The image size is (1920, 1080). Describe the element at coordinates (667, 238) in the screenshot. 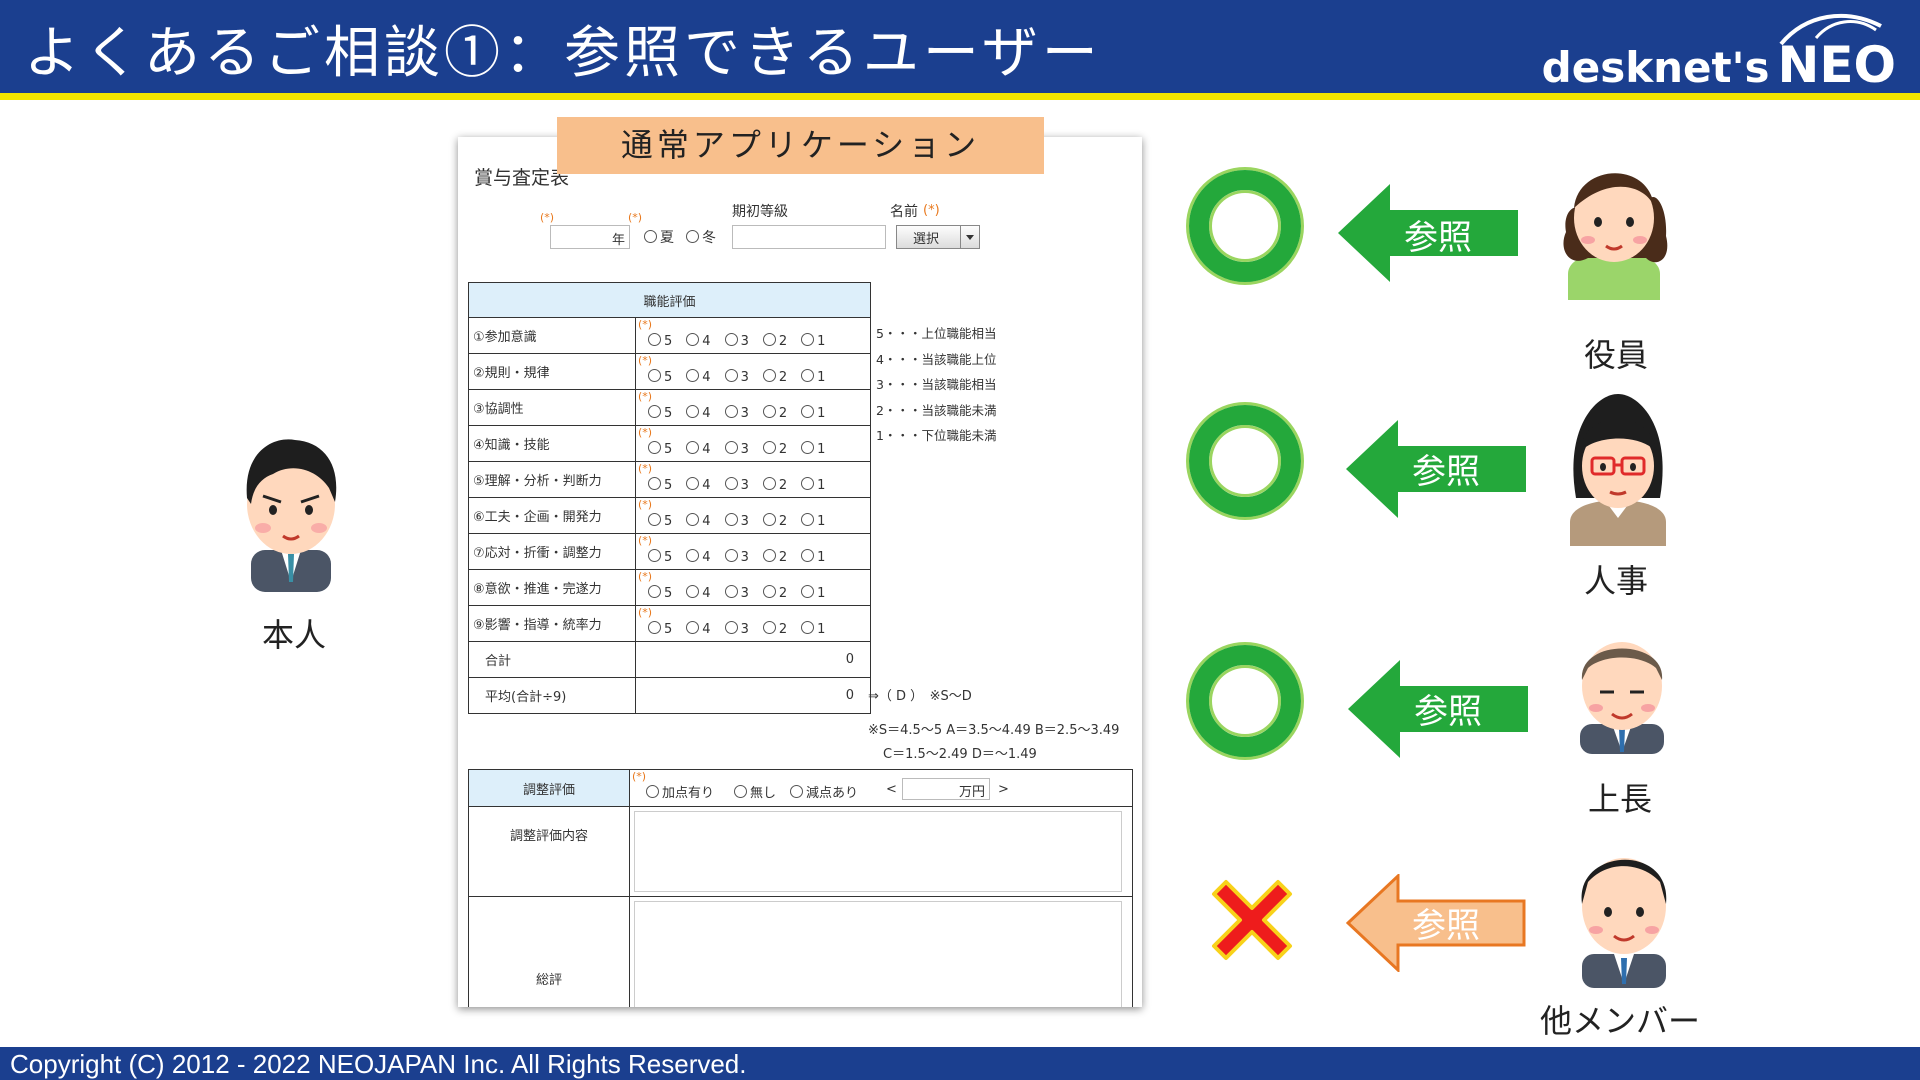

I see `season-summer-label: 夏` at that location.